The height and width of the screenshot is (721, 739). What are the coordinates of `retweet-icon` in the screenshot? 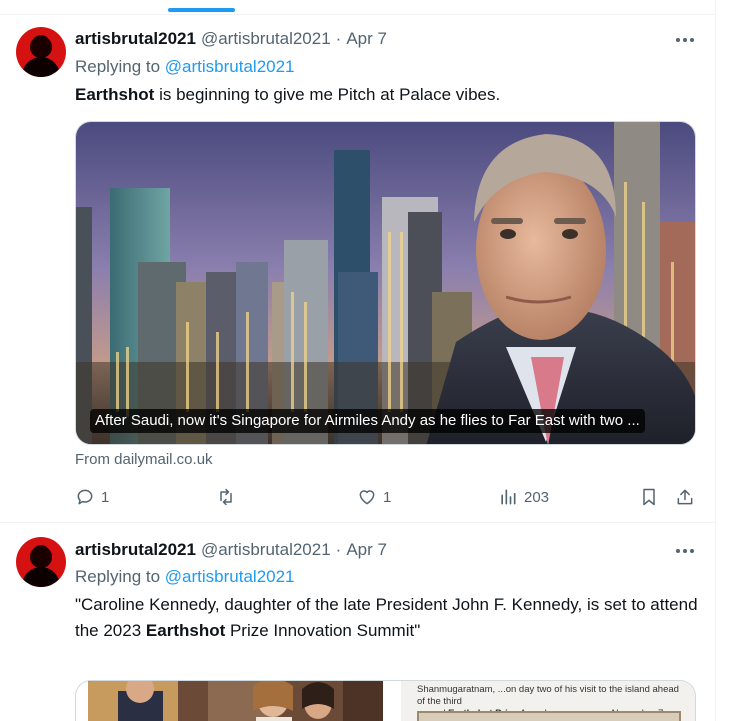 It's located at (226, 497).